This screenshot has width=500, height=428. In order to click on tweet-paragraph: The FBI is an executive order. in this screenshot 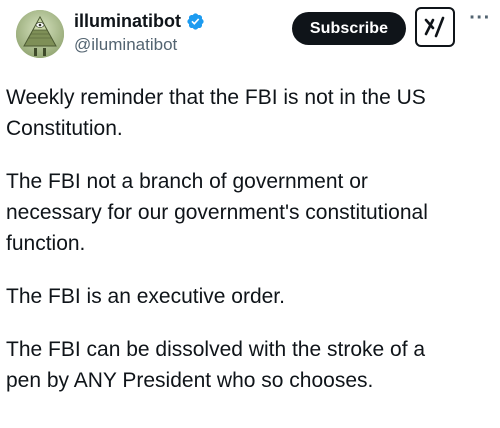, I will do `click(145, 296)`.